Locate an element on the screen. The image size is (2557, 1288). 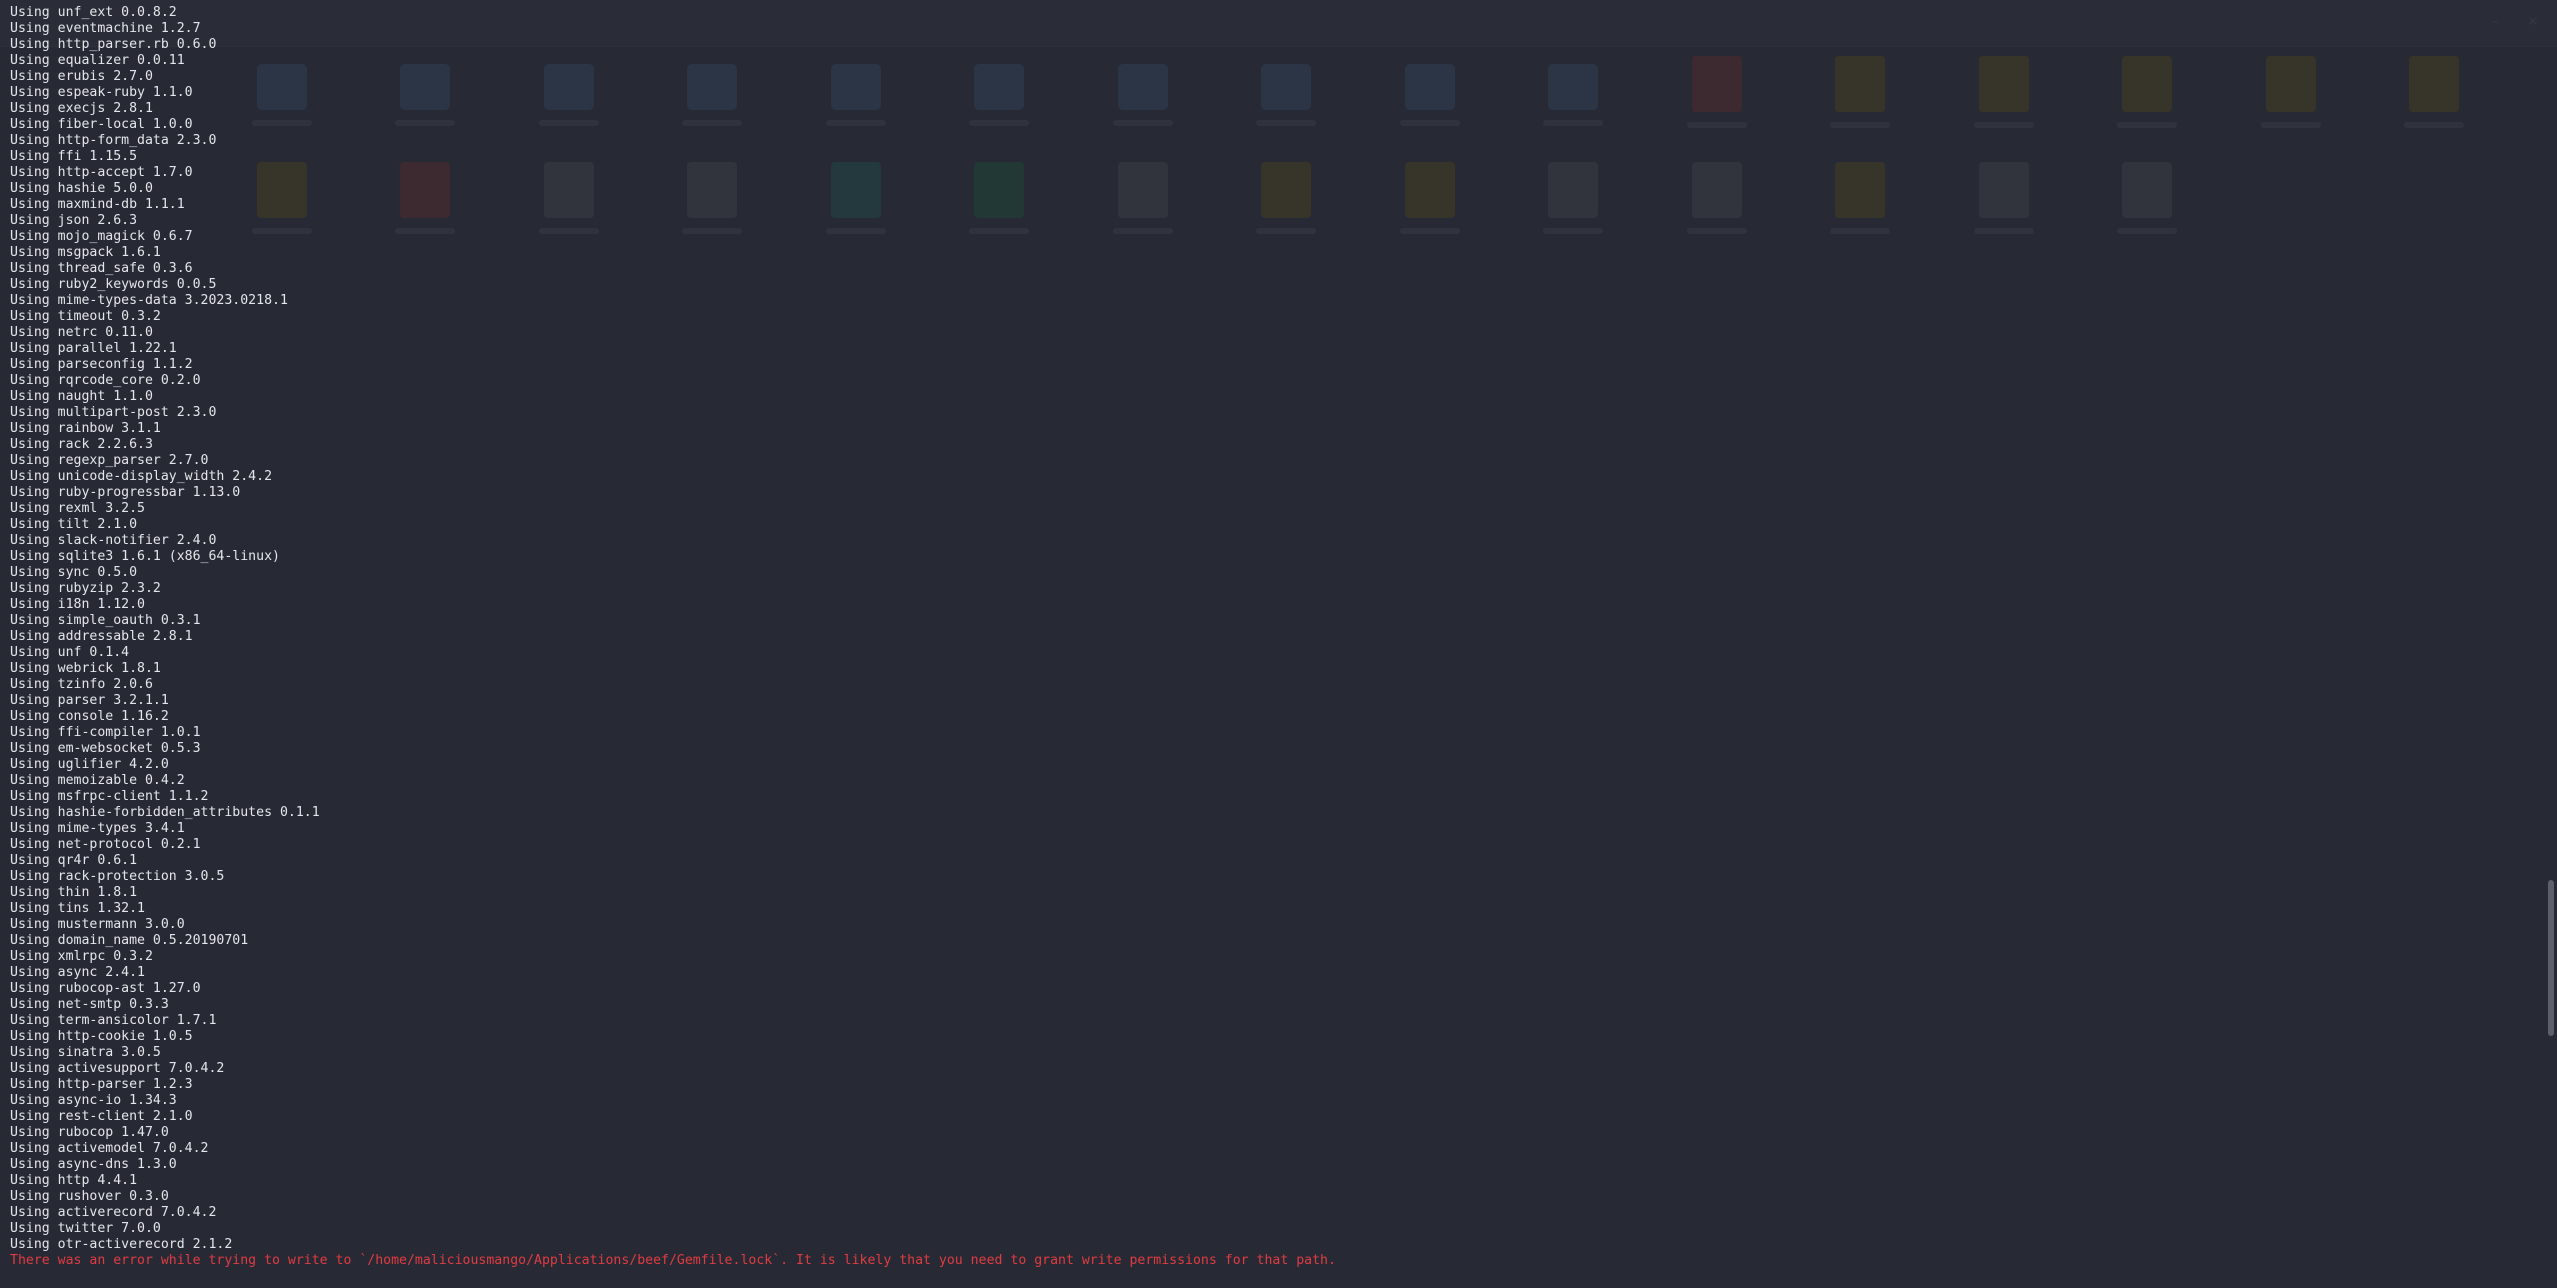
terminal-line: Using eventmachine 1.2.7 is located at coordinates (105, 28).